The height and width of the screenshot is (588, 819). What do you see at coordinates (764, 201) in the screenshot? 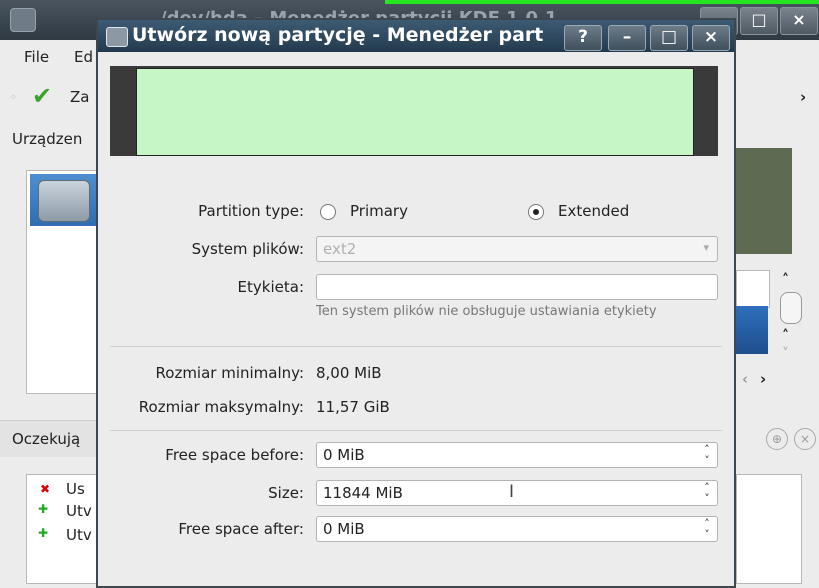
I see `partition-map-segment` at bounding box center [764, 201].